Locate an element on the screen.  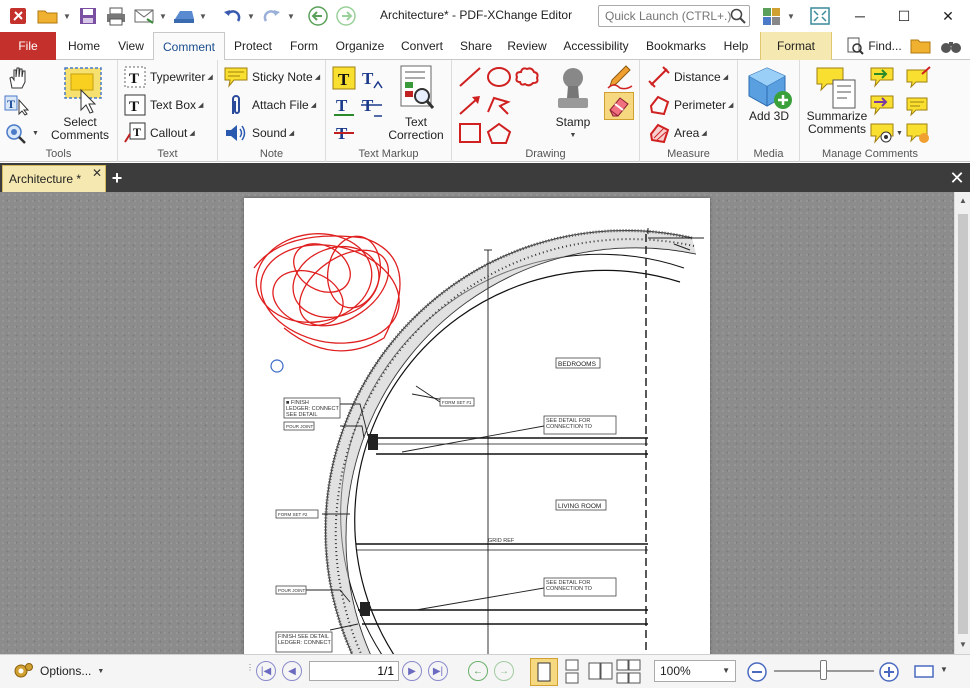
close-tab-icon: ✕ is located at coordinates (97, 173).